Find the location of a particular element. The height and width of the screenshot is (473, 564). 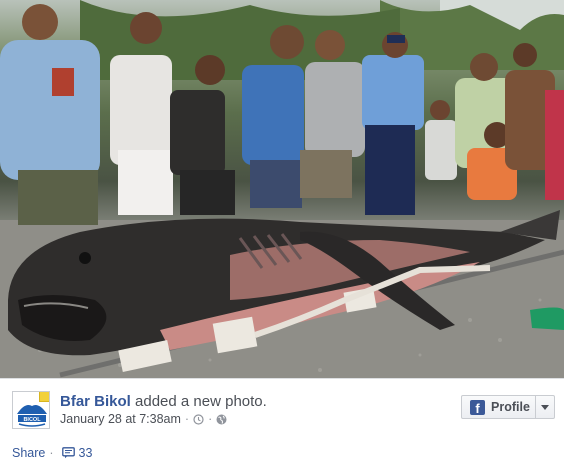

facebook-logo-icon: f is located at coordinates (477, 407).